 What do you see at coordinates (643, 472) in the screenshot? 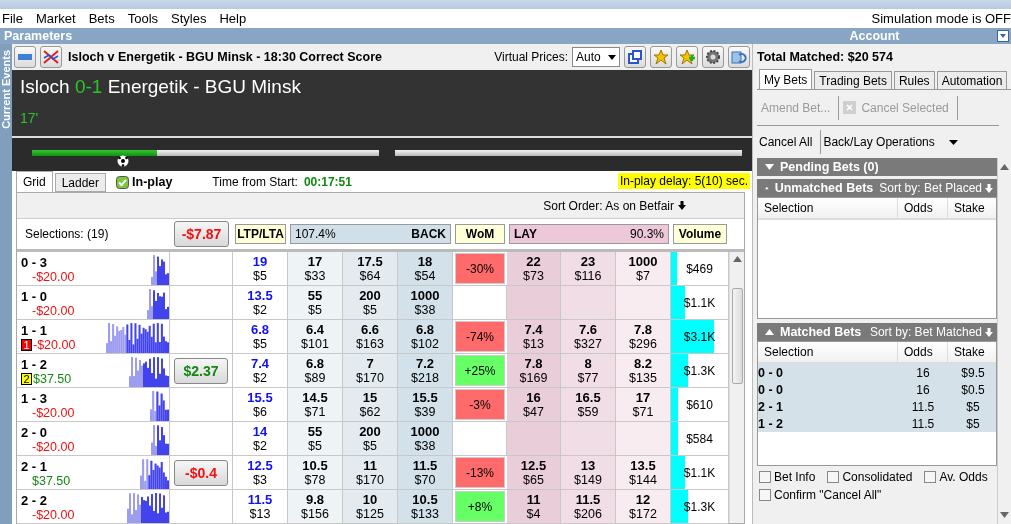
I see `lay-price-cell: 13.5 $144` at bounding box center [643, 472].